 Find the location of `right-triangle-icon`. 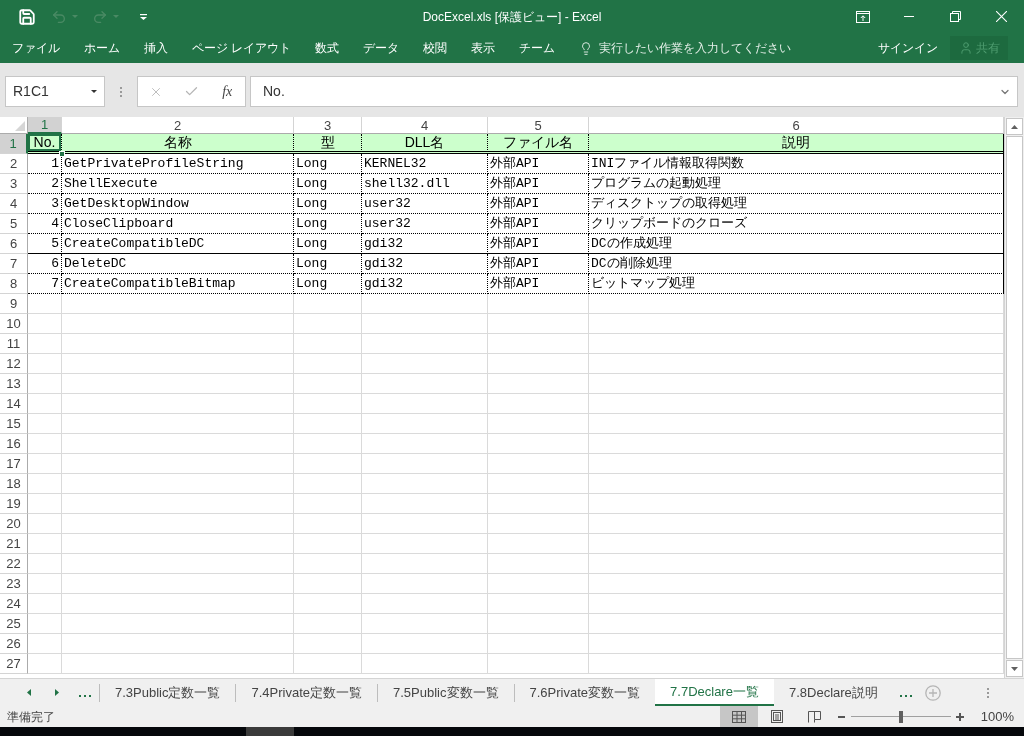

right-triangle-icon is located at coordinates (57, 692).